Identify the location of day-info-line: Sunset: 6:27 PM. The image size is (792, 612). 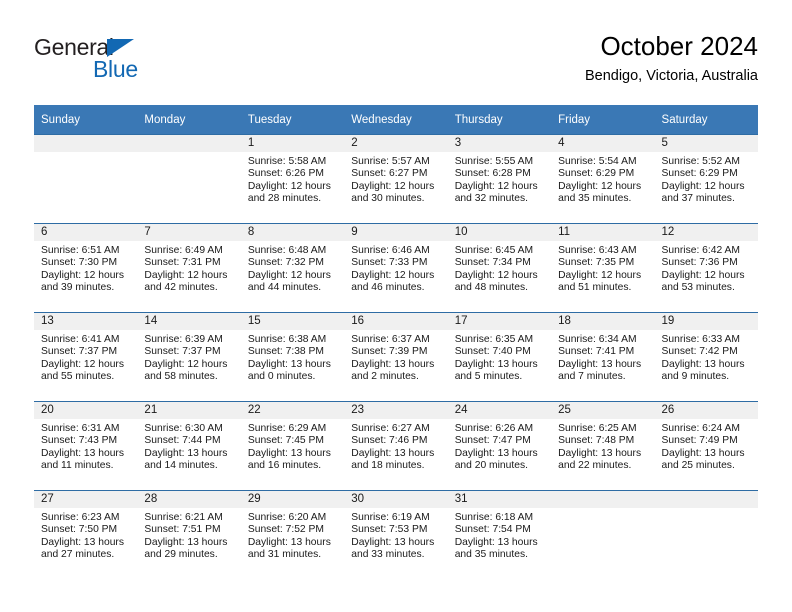
(389, 174).